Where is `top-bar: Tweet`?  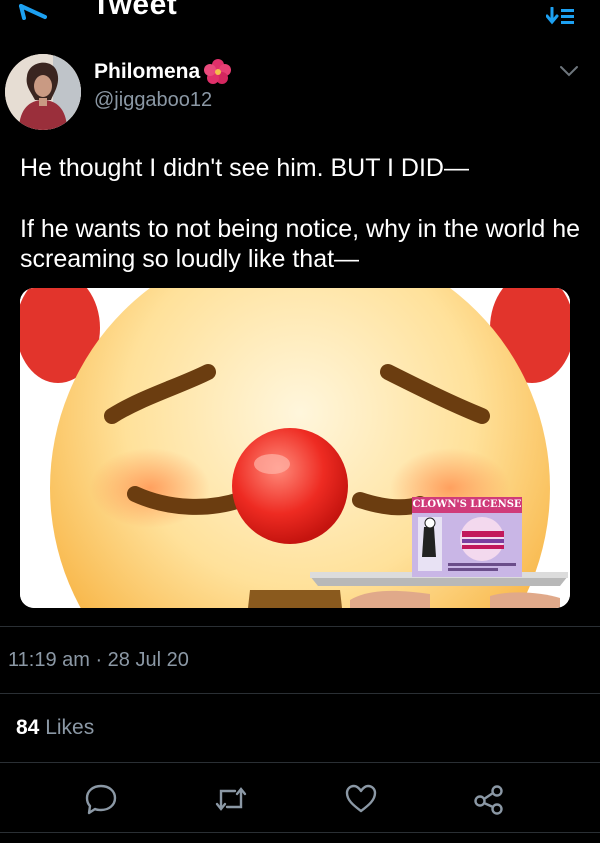
top-bar: Tweet is located at coordinates (300, 19).